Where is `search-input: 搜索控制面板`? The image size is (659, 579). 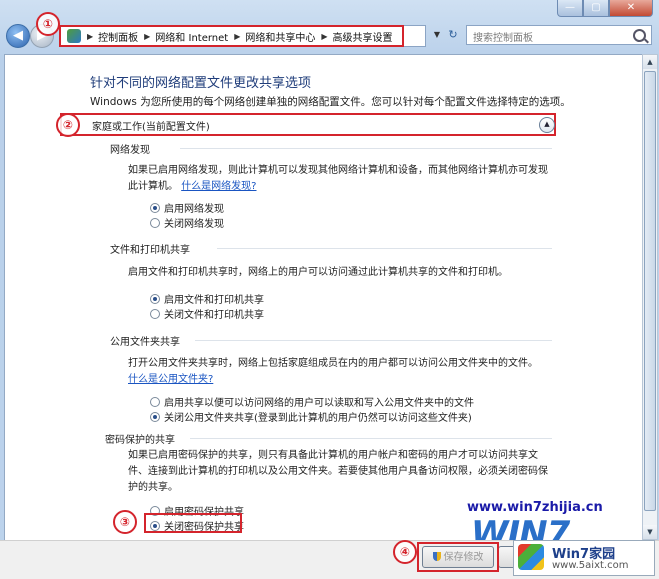
search-input: 搜索控制面板 is located at coordinates (559, 35).